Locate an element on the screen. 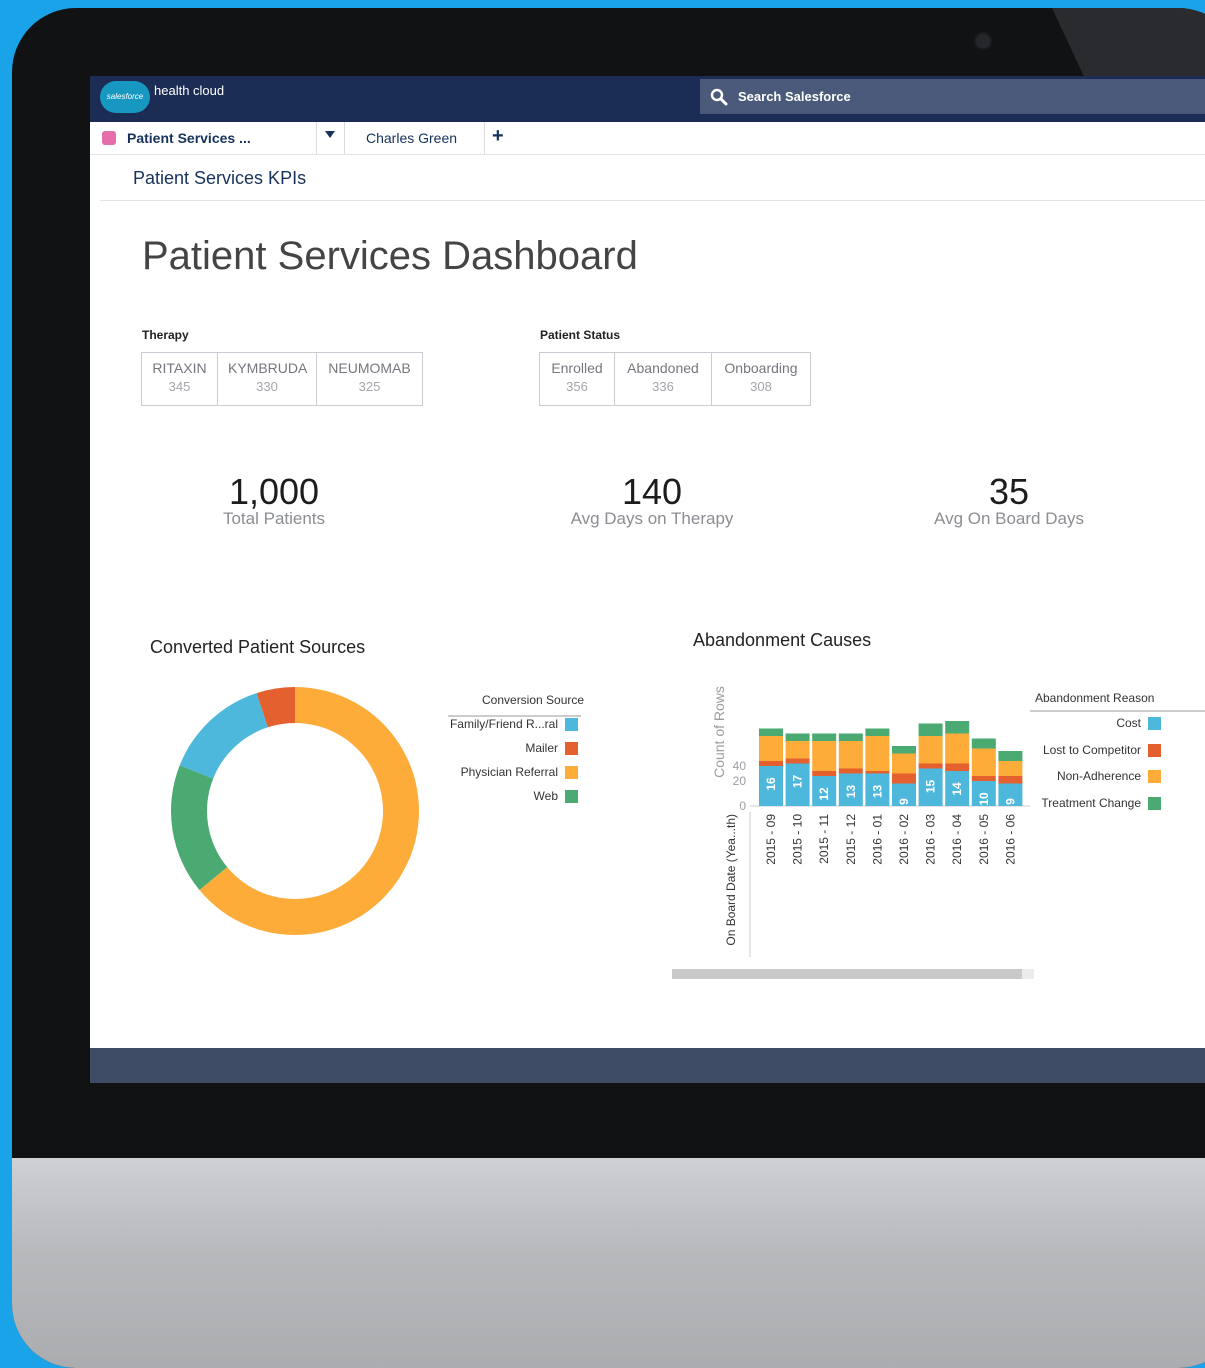 The image size is (1205, 1368). filter-neumomab: NEUMOMAB 325 is located at coordinates (369, 379).